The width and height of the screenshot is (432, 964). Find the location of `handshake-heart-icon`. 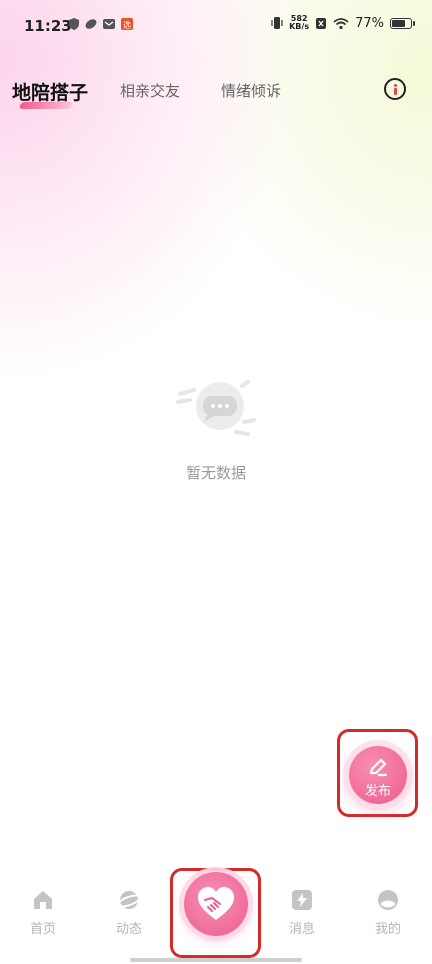

handshake-heart-icon is located at coordinates (216, 903).